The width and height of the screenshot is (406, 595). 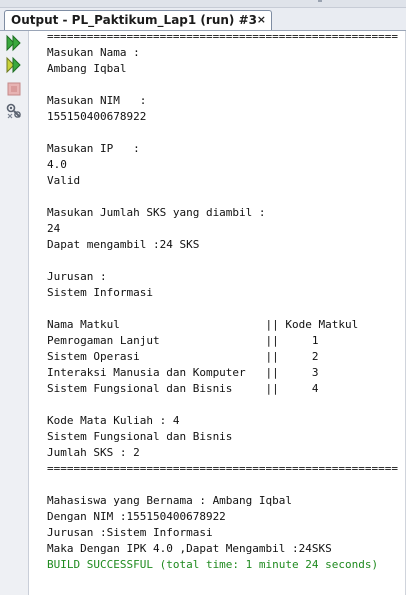 I want to click on console-line: Mahasiswa yang Bernama : Ambang Iqbal, so click(x=170, y=500).